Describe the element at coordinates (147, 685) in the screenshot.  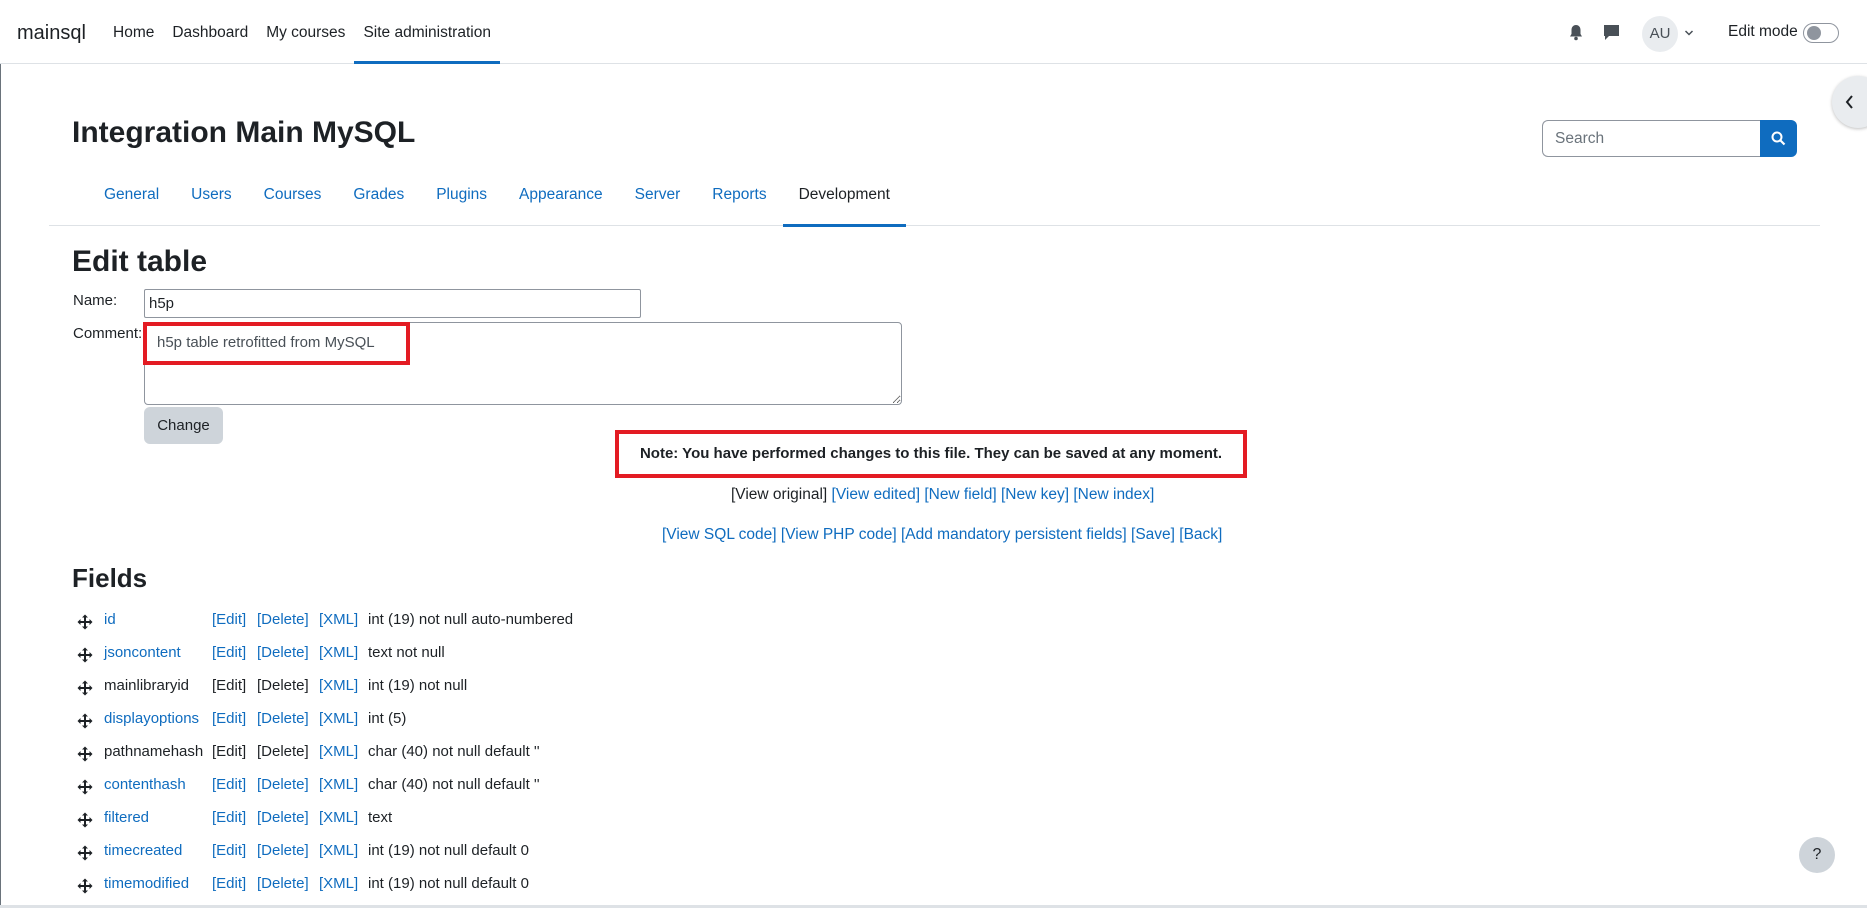
I see `field-name: mainlibraryid` at that location.